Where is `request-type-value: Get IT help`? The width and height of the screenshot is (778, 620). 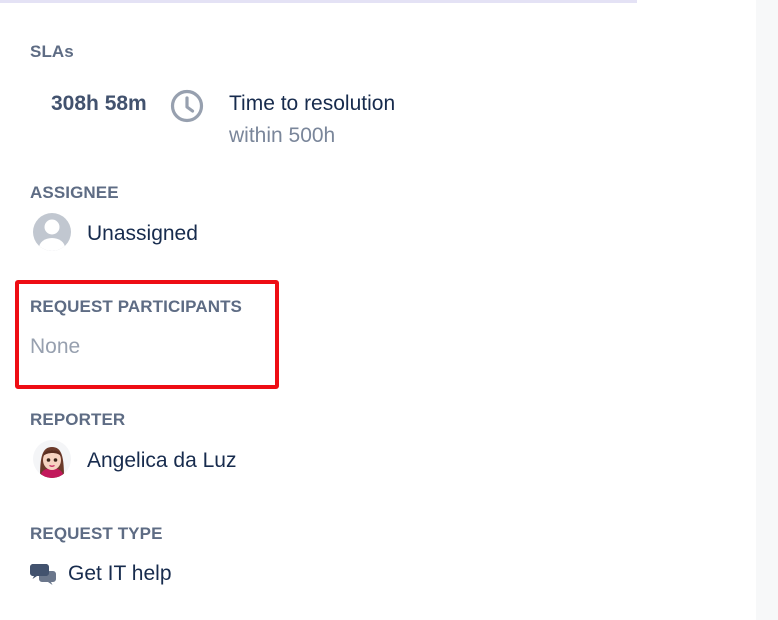
request-type-value: Get IT help is located at coordinates (120, 574).